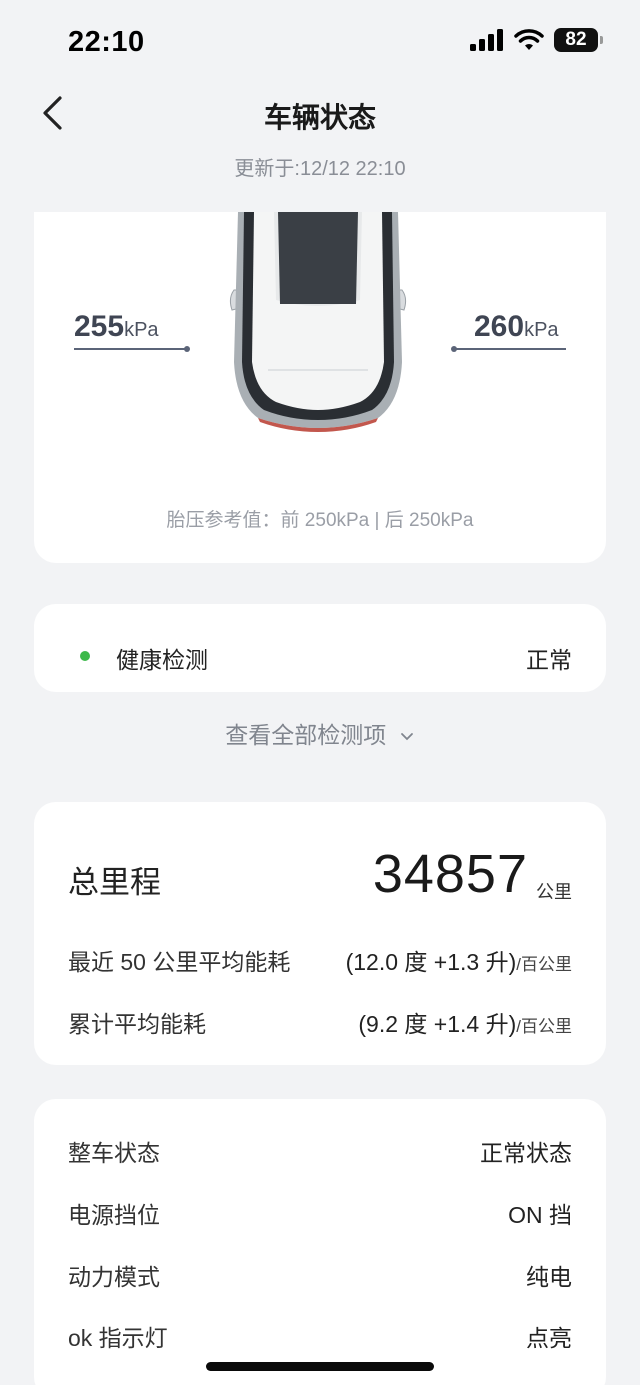  What do you see at coordinates (437, 1024) in the screenshot?
I see `cumulative-consumption-amount: (9.2 度 +1.4 升)` at bounding box center [437, 1024].